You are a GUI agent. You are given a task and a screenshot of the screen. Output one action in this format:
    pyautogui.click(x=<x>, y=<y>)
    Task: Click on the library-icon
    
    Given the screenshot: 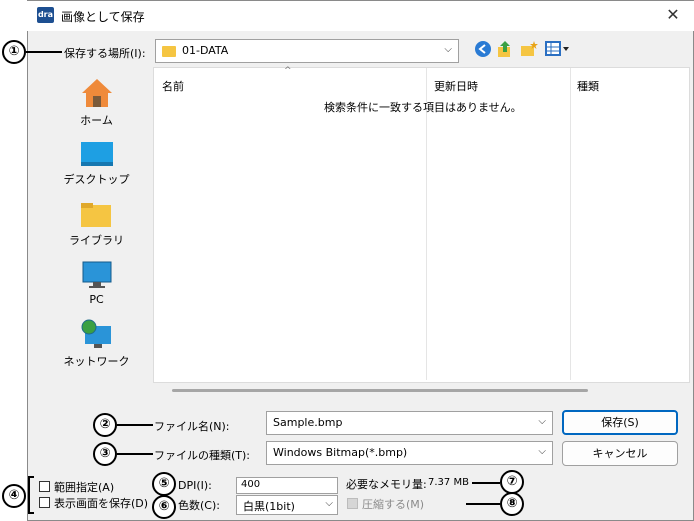 What is the action you would take?
    pyautogui.click(x=95, y=215)
    